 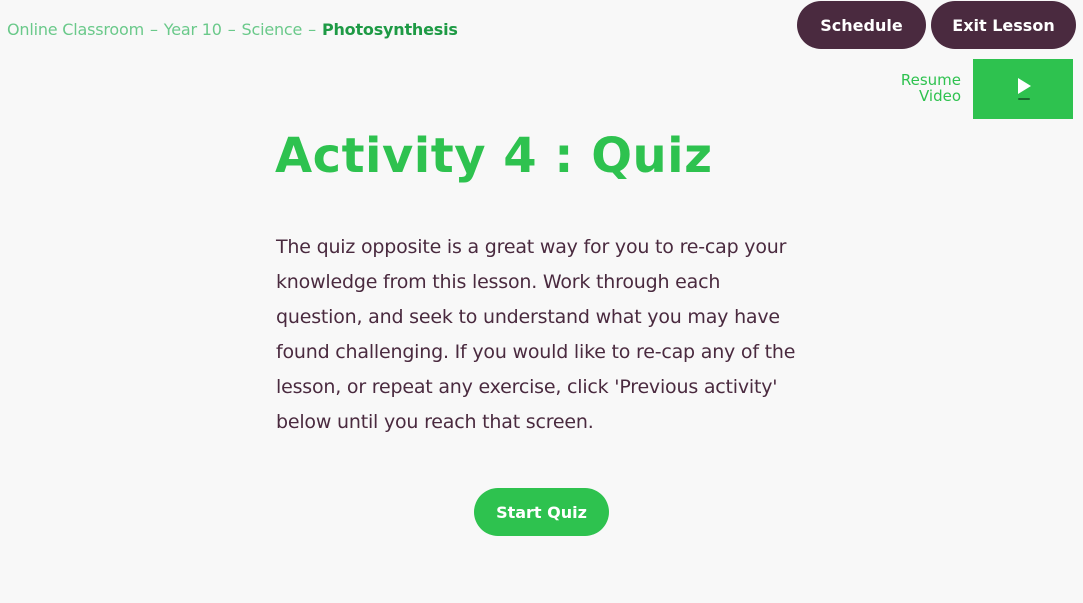 I want to click on resume-video-label: Resume Video, so click(x=931, y=88).